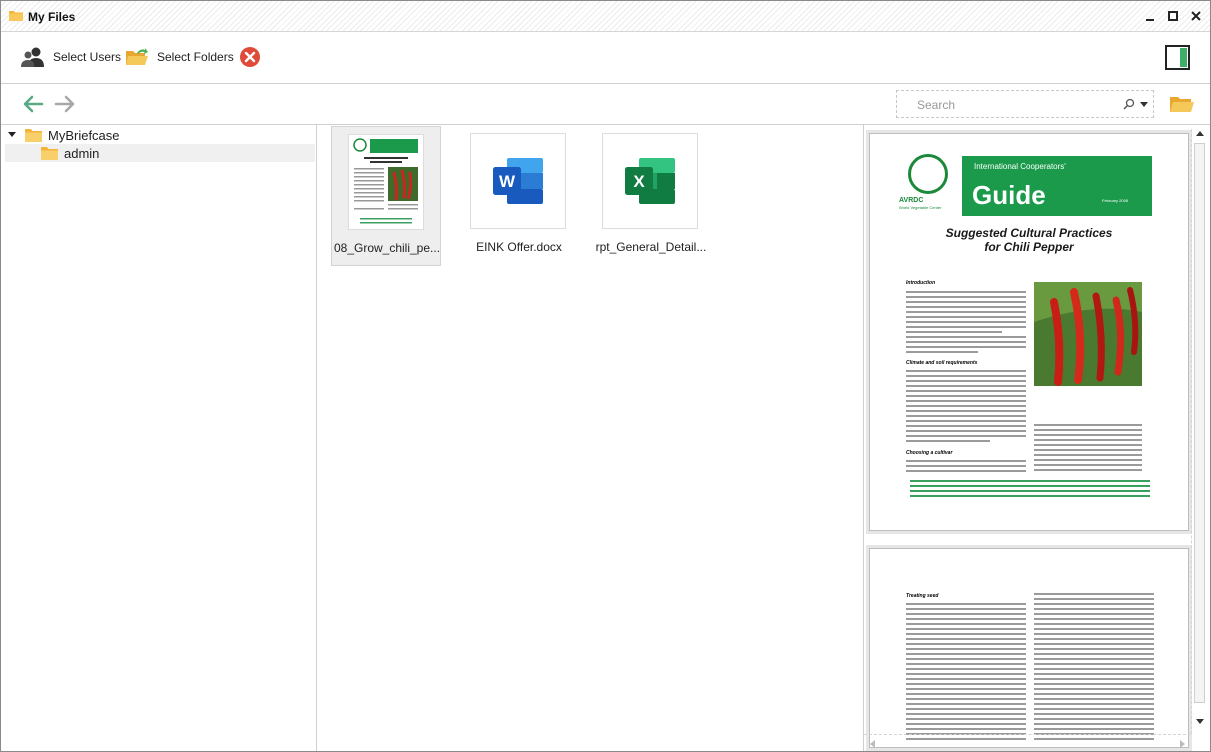 The height and width of the screenshot is (752, 1211). Describe the element at coordinates (922, 596) in the screenshot. I see `section-heading: Treating seed` at that location.